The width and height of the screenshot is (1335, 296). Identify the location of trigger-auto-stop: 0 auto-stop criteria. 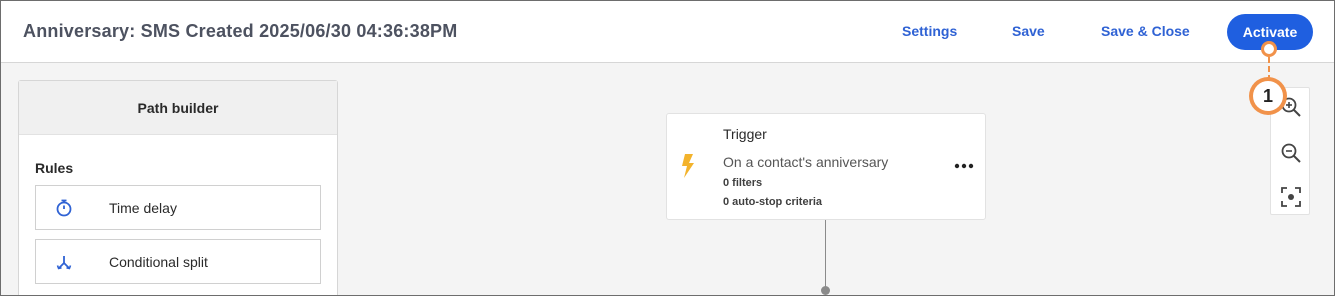
(773, 202).